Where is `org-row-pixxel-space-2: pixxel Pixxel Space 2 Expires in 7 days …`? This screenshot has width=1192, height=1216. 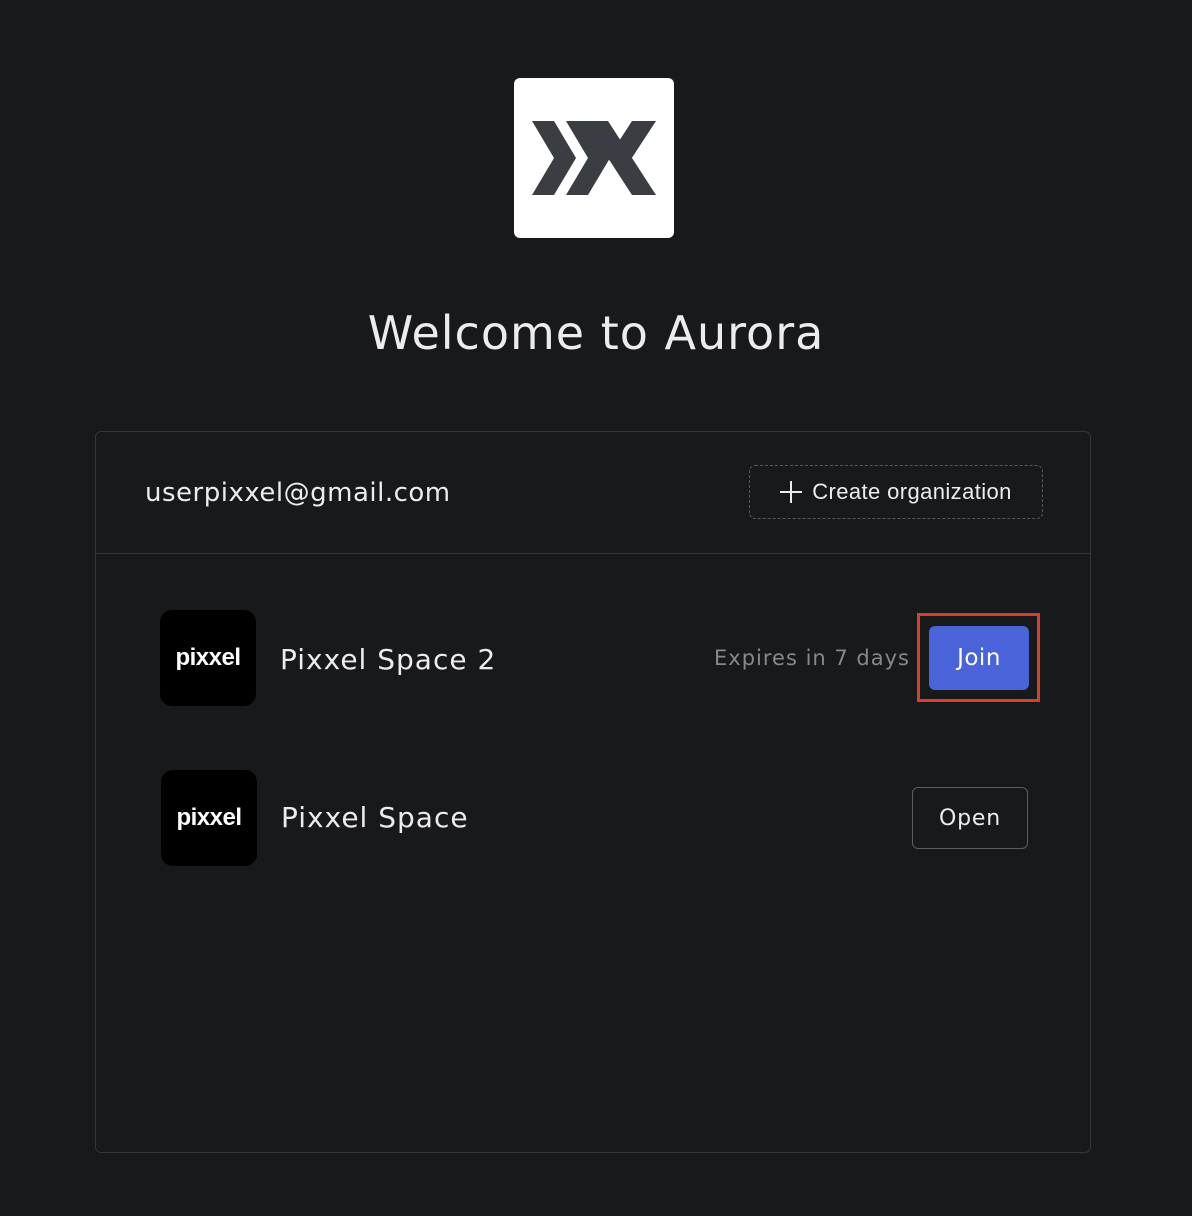
org-row-pixxel-space-2: pixxel Pixxel Space 2 Expires in 7 days … is located at coordinates (593, 658).